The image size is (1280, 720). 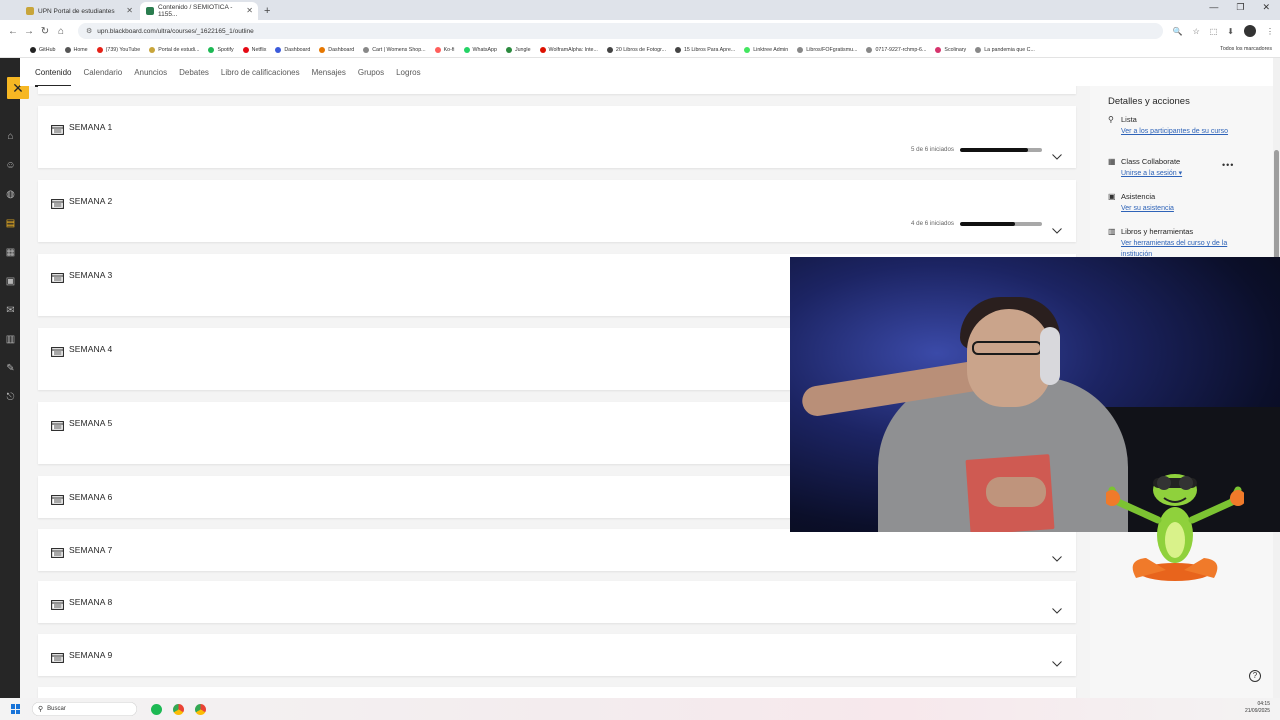 What do you see at coordinates (1213, 7) in the screenshot?
I see `minimize-icon: —` at bounding box center [1213, 7].